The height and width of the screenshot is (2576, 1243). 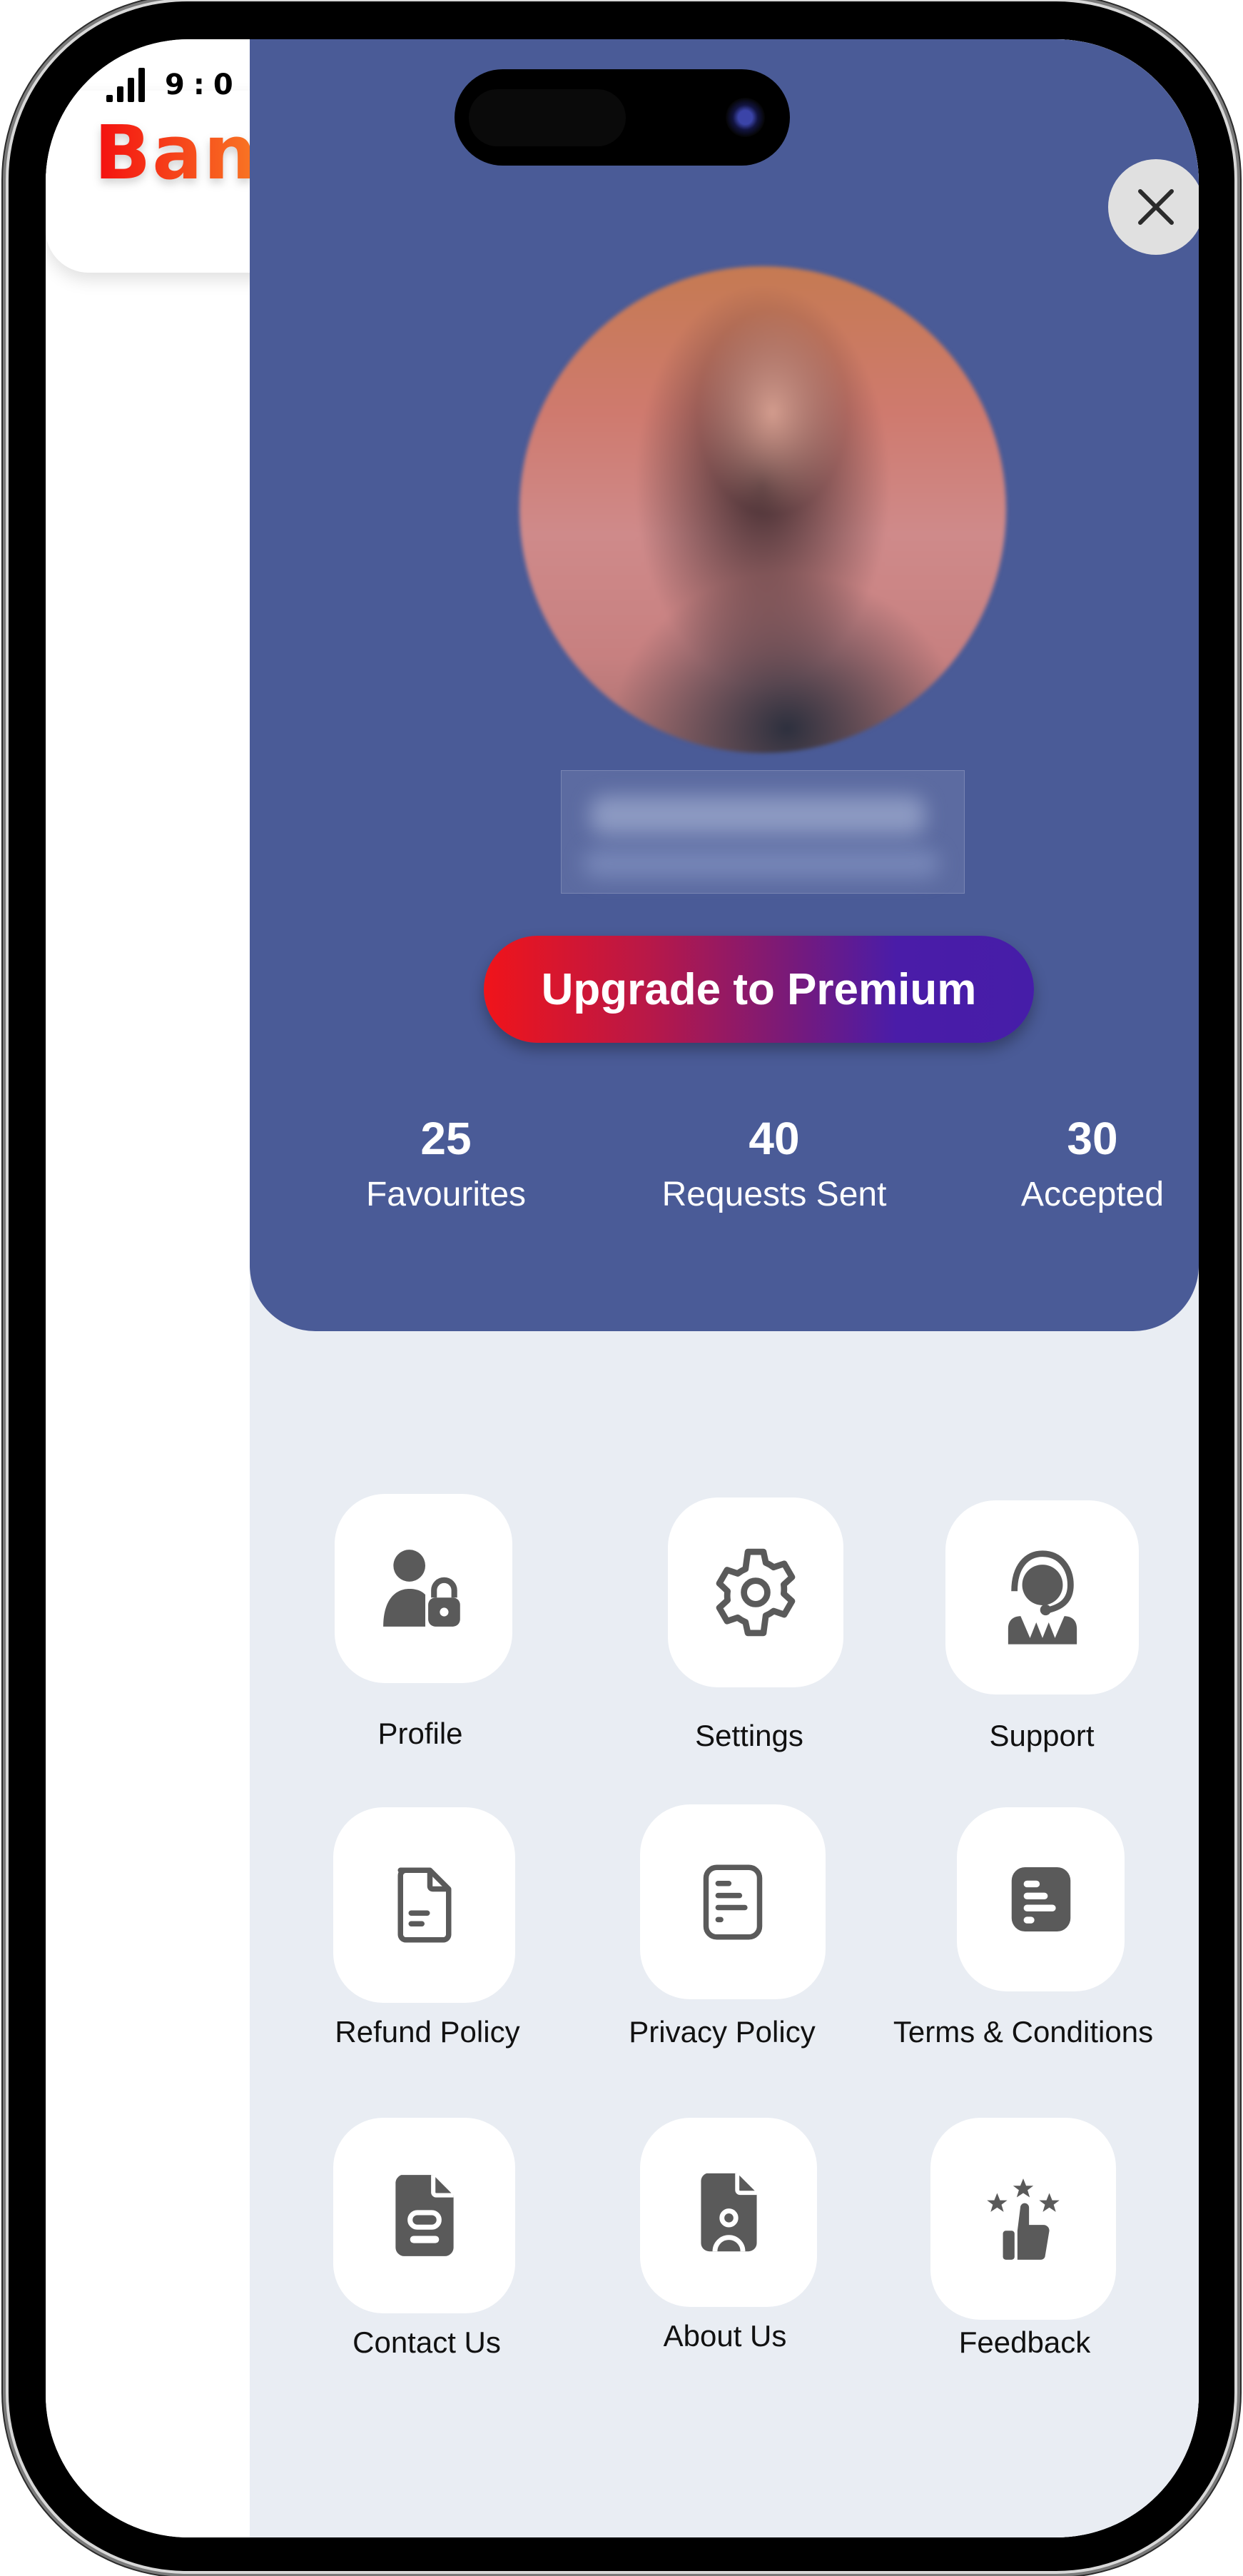 I want to click on status-bar: 9:0, so click(x=174, y=85).